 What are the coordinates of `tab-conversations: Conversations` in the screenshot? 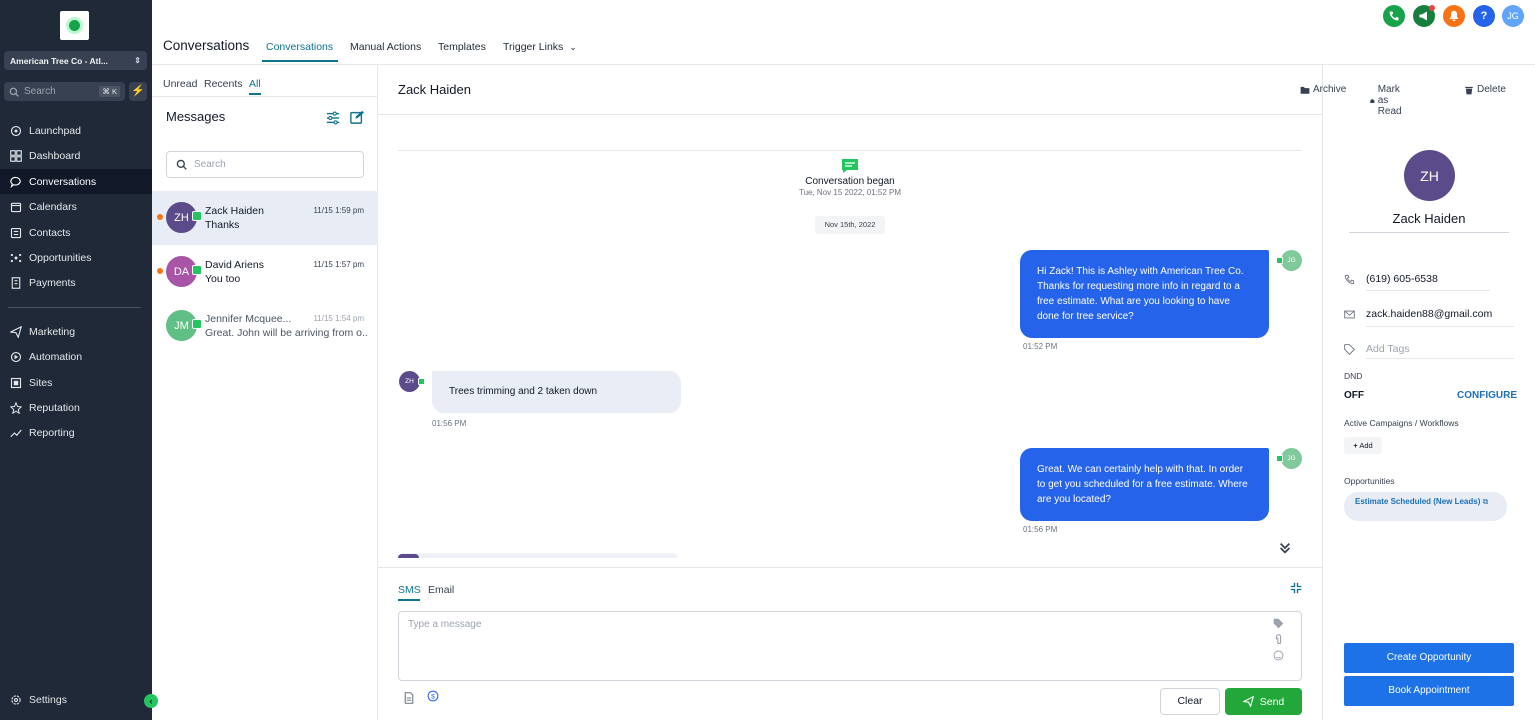 It's located at (299, 47).